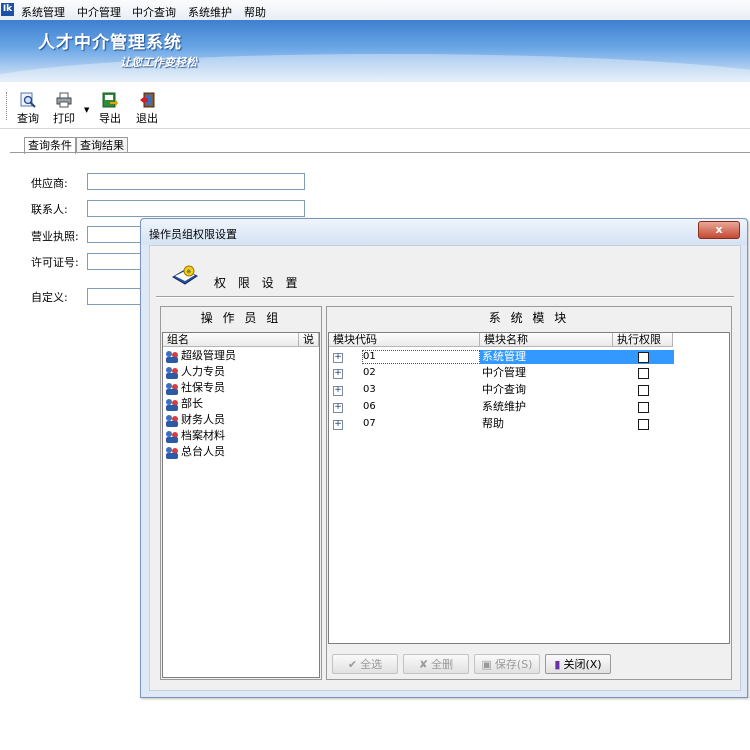 This screenshot has width=750, height=750. I want to click on select-all-button: ✔ 全选, so click(365, 664).